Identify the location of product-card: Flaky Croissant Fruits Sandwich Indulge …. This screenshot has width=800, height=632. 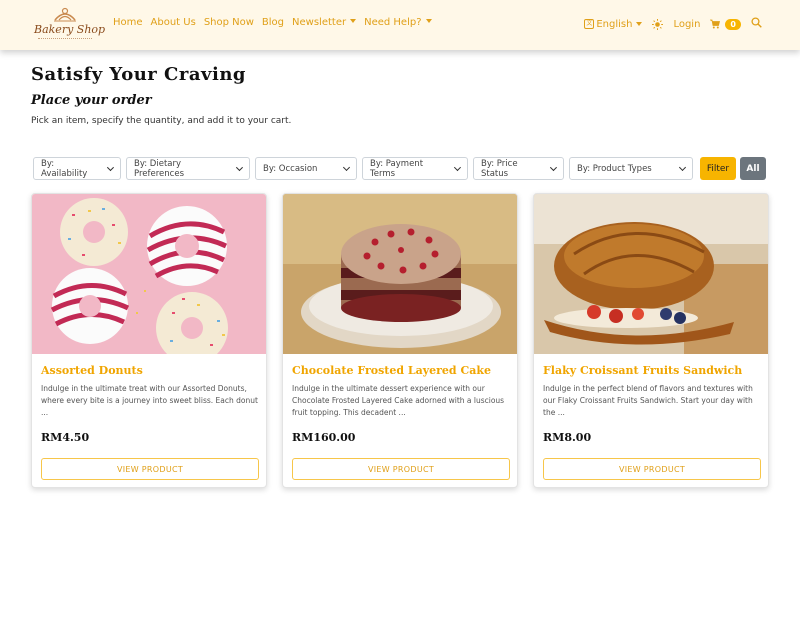
(651, 340).